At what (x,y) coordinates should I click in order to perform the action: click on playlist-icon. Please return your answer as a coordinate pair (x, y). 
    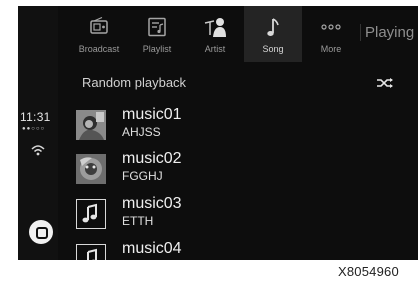
    Looking at the image, I should click on (157, 27).